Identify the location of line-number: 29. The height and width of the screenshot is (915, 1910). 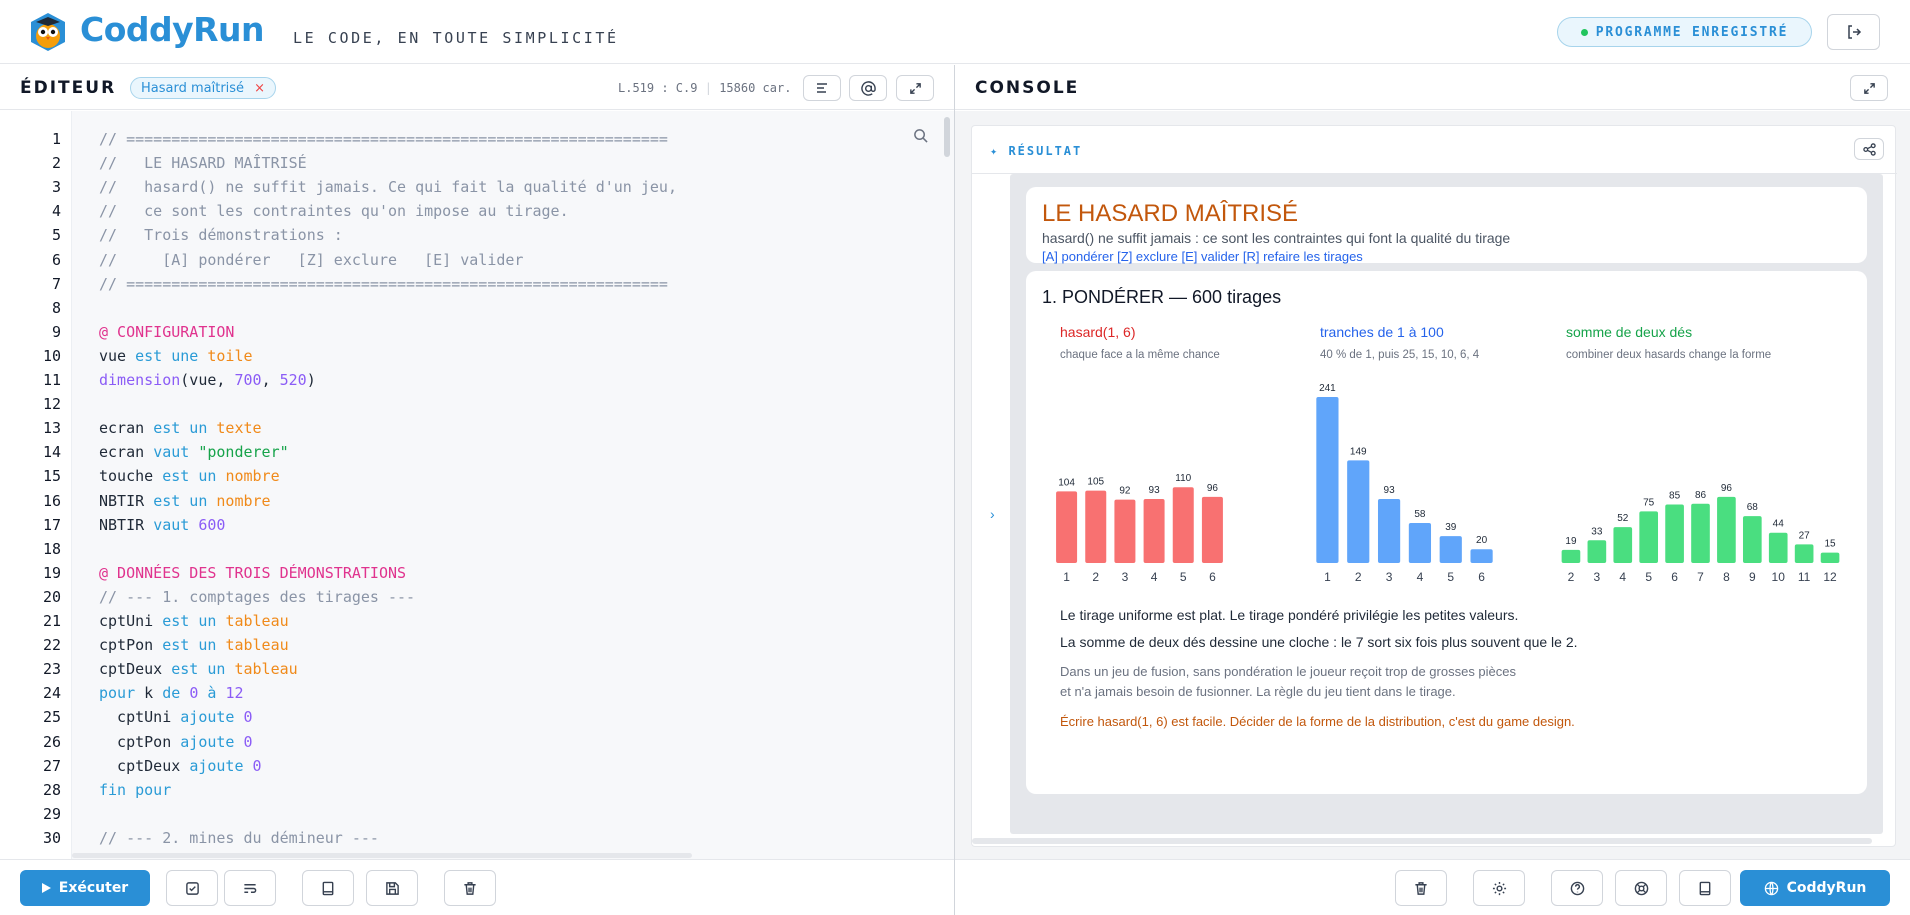
(51, 813).